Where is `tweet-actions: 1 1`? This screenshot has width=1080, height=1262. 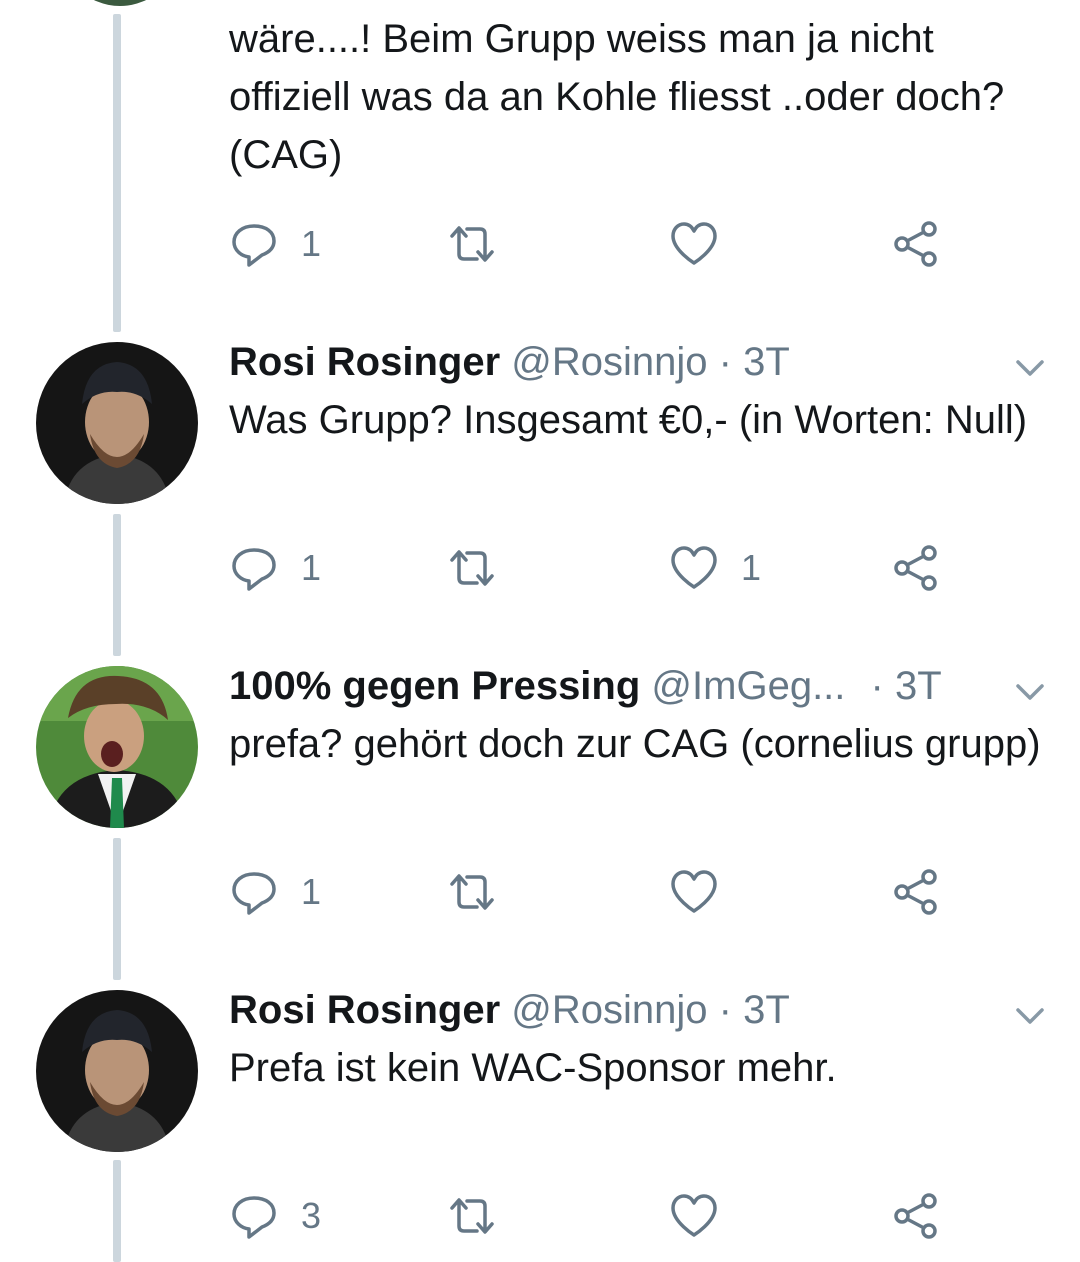 tweet-actions: 1 1 is located at coordinates (629, 568).